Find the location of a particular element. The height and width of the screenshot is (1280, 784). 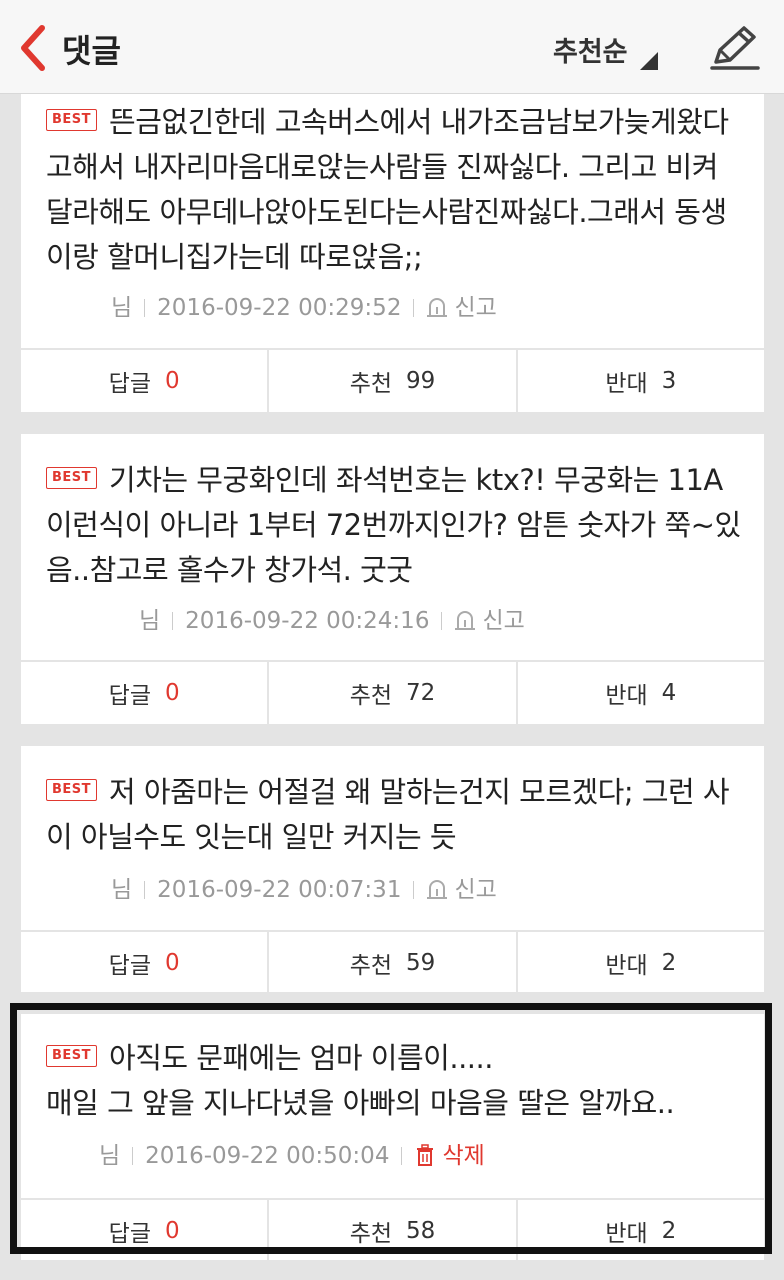

oppose-button: 반대 3 is located at coordinates (639, 381).